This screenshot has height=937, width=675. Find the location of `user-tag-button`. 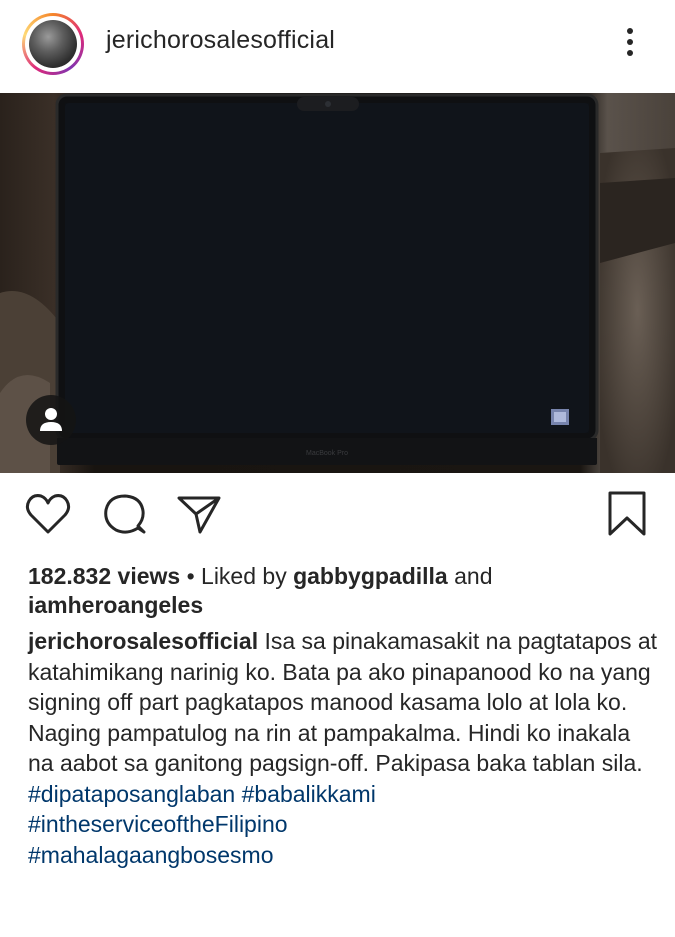

user-tag-button is located at coordinates (51, 420).